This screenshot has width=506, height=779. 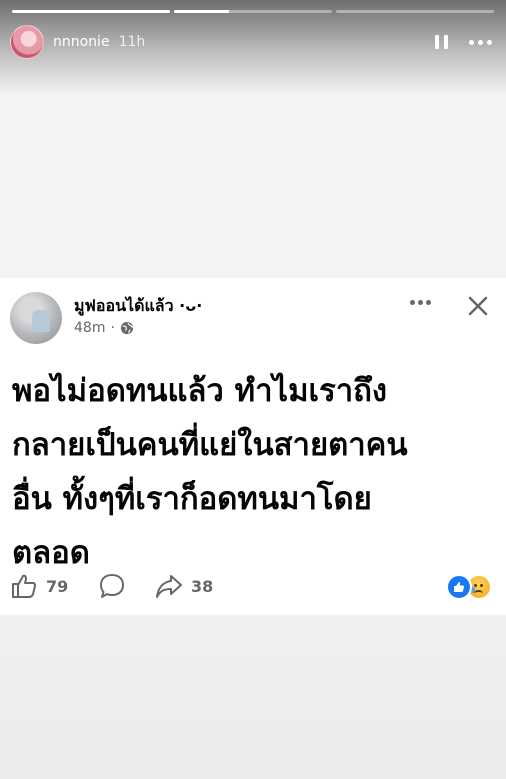 What do you see at coordinates (90, 328) in the screenshot?
I see `post-time: 48m` at bounding box center [90, 328].